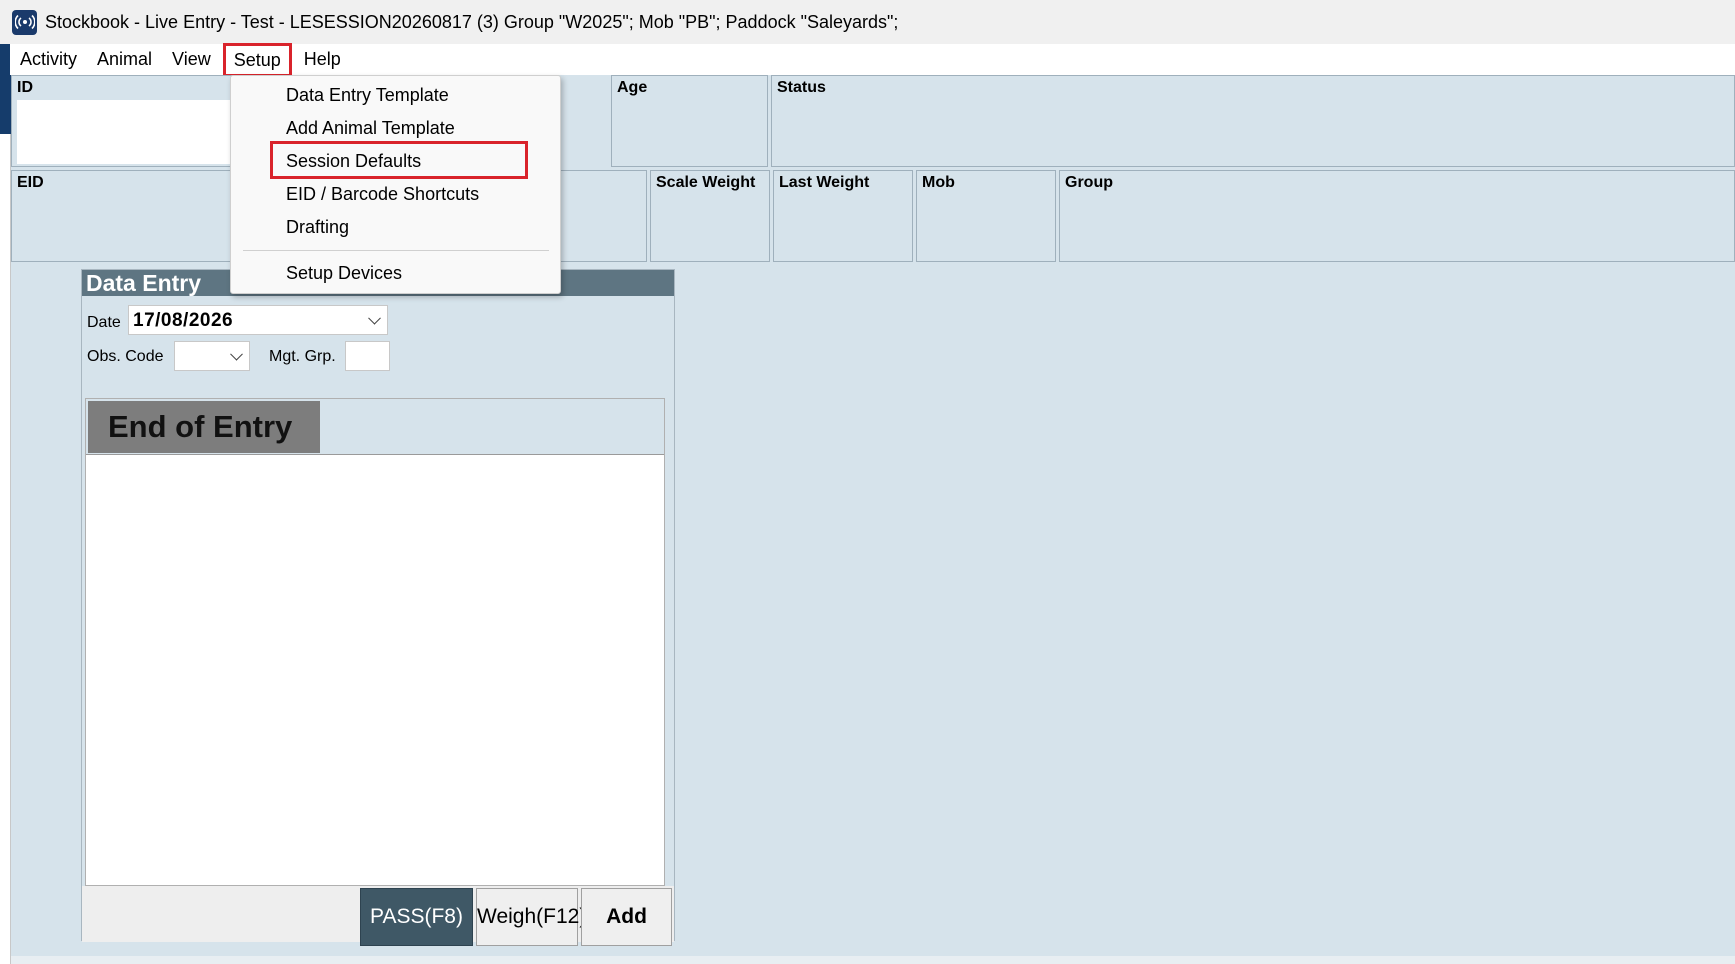  What do you see at coordinates (1397, 216) in the screenshot?
I see `group-field-box: Group` at bounding box center [1397, 216].